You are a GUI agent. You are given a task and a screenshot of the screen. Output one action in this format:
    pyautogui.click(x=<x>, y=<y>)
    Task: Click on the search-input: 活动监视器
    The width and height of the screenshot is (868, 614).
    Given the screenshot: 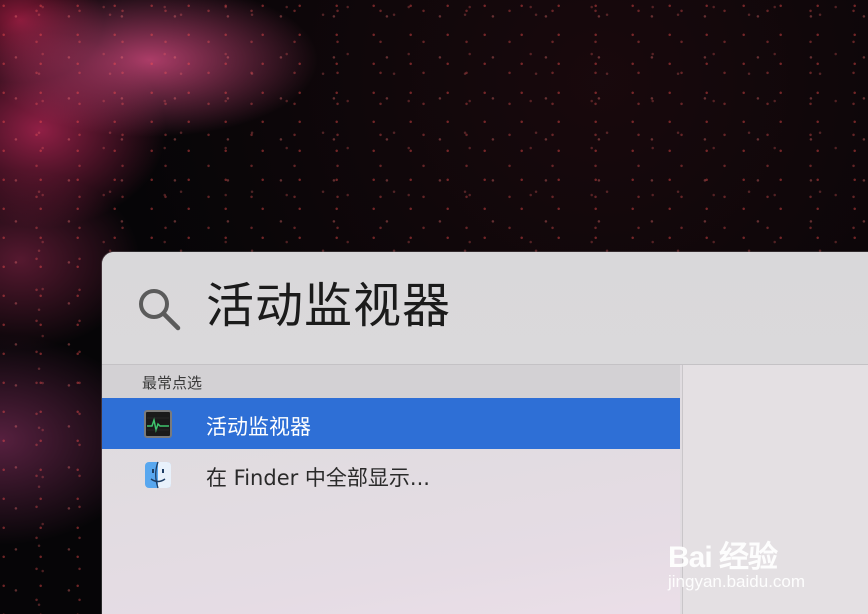 What is the action you would take?
    pyautogui.click(x=328, y=306)
    